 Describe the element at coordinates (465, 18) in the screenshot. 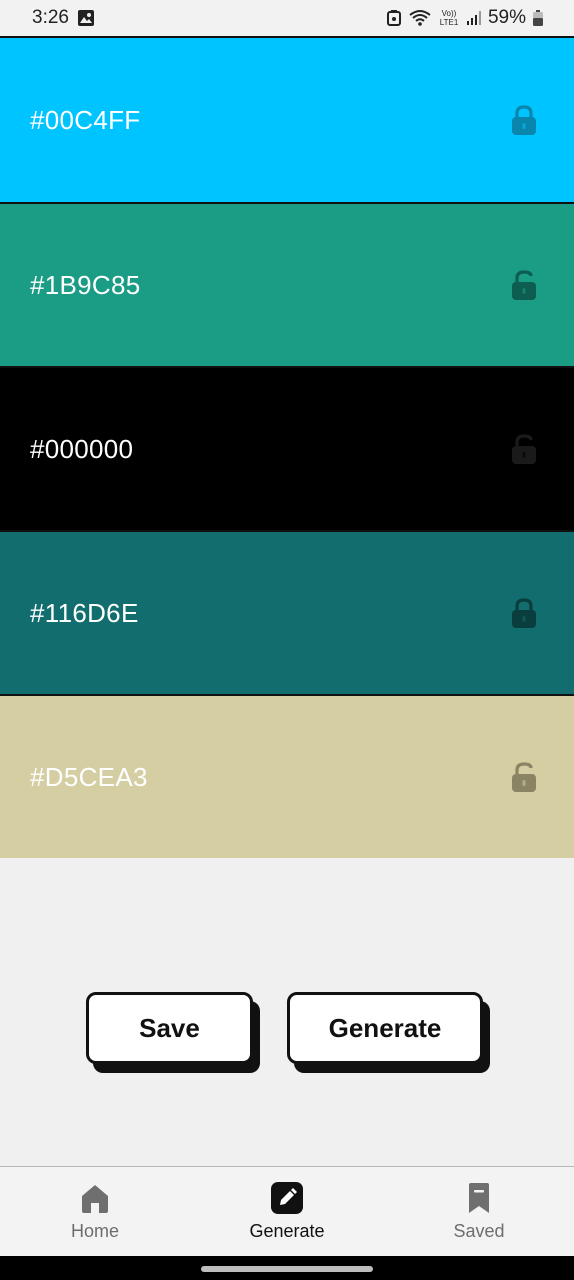

I see `status-right: Vo)) LTE1 59%` at that location.